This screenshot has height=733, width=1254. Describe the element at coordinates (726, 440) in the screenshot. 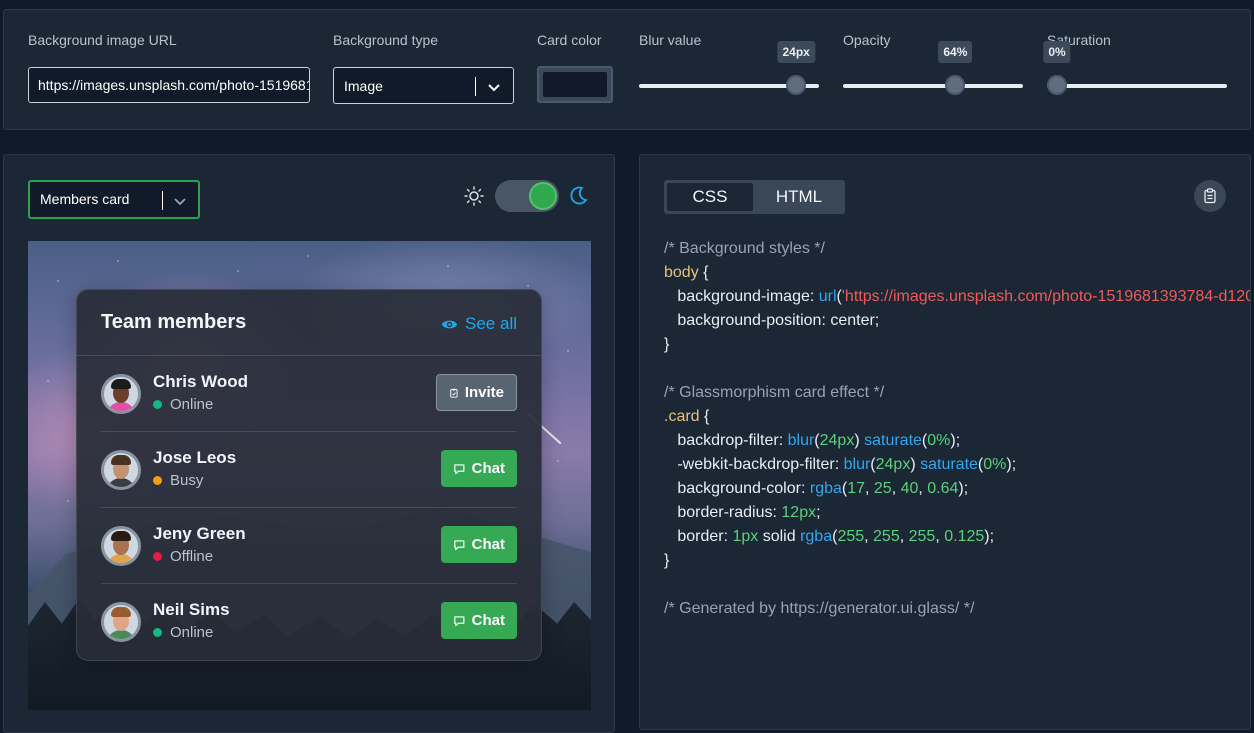

I see `code-token: backdrop-filter:` at that location.